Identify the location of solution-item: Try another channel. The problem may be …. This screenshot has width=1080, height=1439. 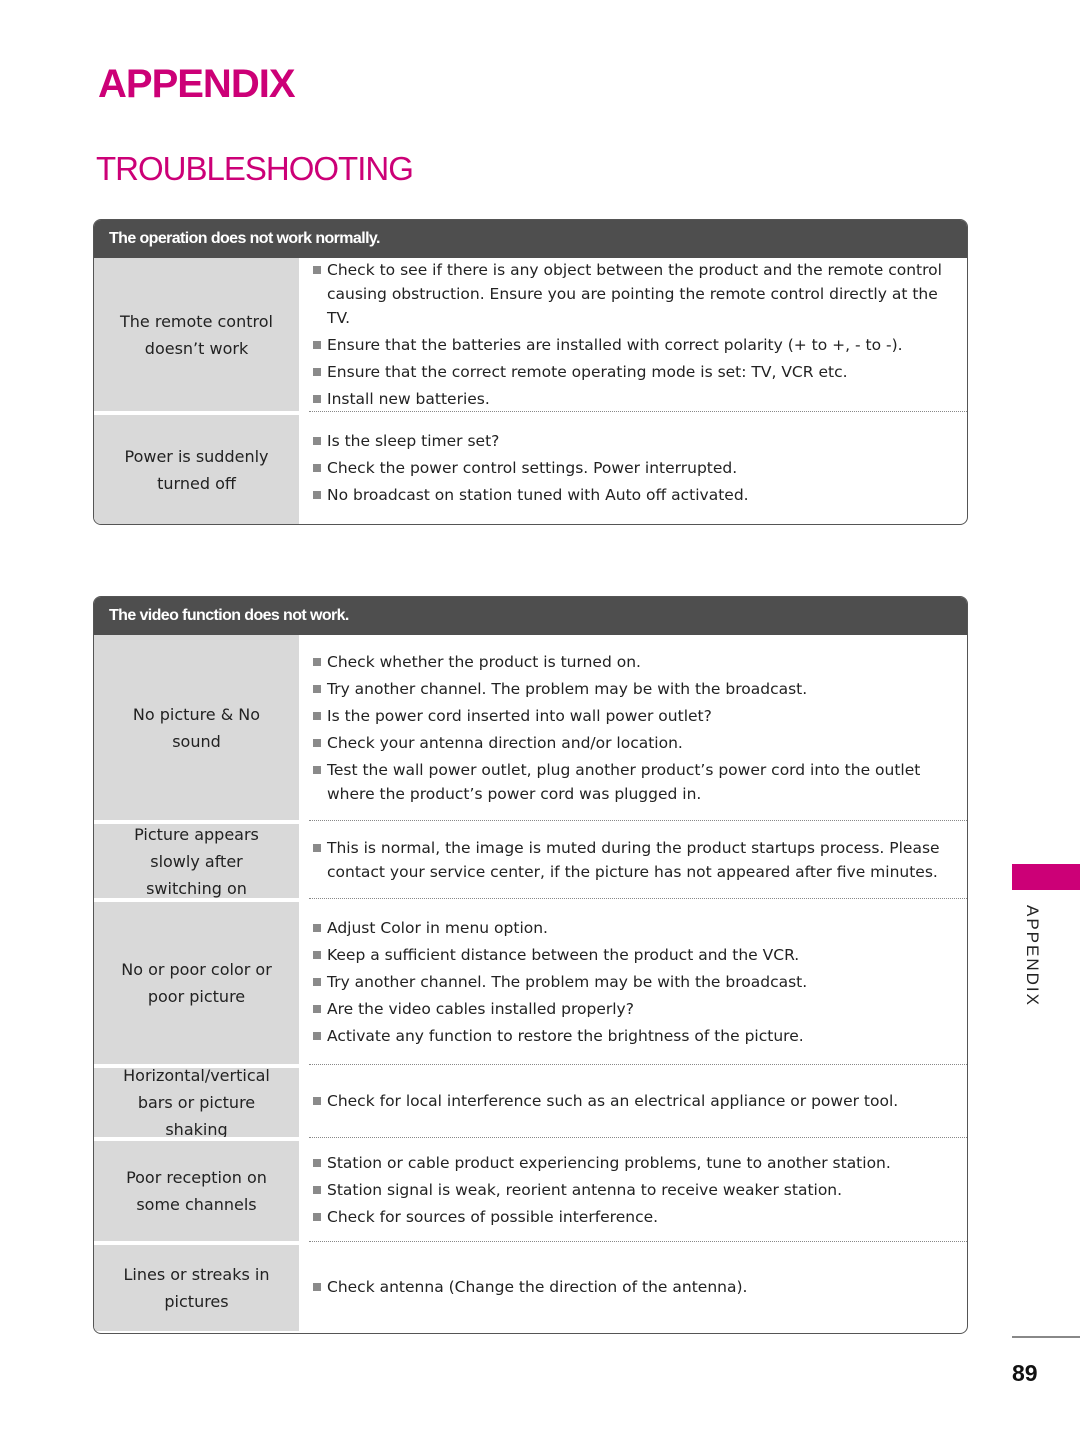
(635, 982).